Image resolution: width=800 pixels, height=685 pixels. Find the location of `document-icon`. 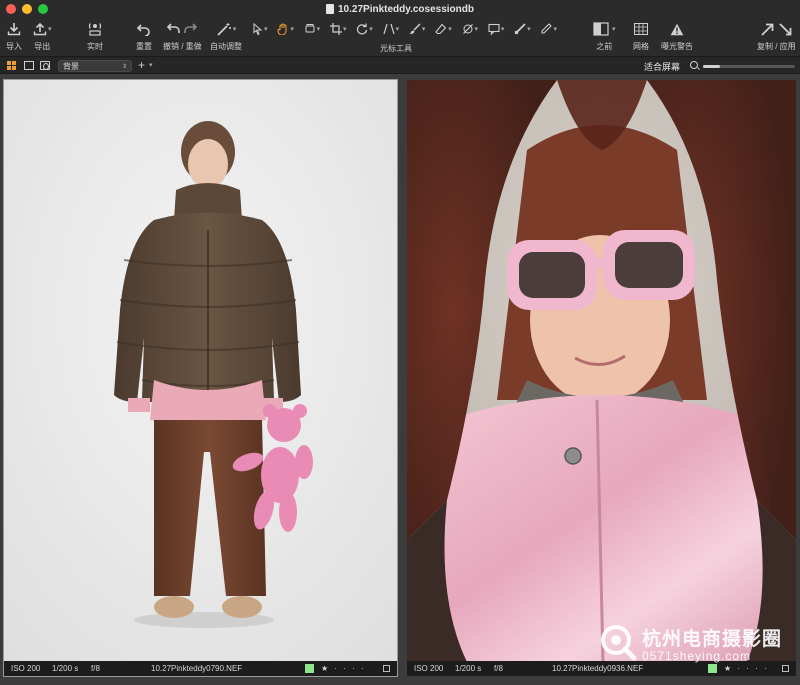

document-icon is located at coordinates (330, 9).